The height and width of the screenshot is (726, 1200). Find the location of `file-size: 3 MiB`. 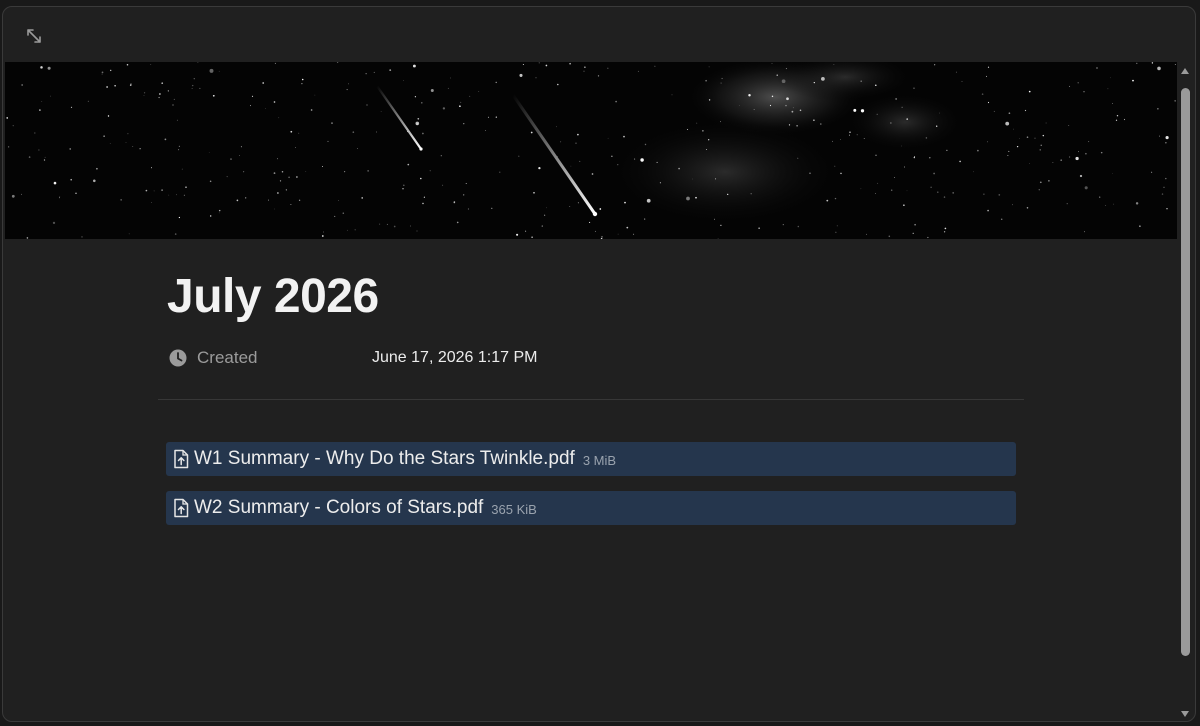

file-size: 3 MiB is located at coordinates (599, 460).